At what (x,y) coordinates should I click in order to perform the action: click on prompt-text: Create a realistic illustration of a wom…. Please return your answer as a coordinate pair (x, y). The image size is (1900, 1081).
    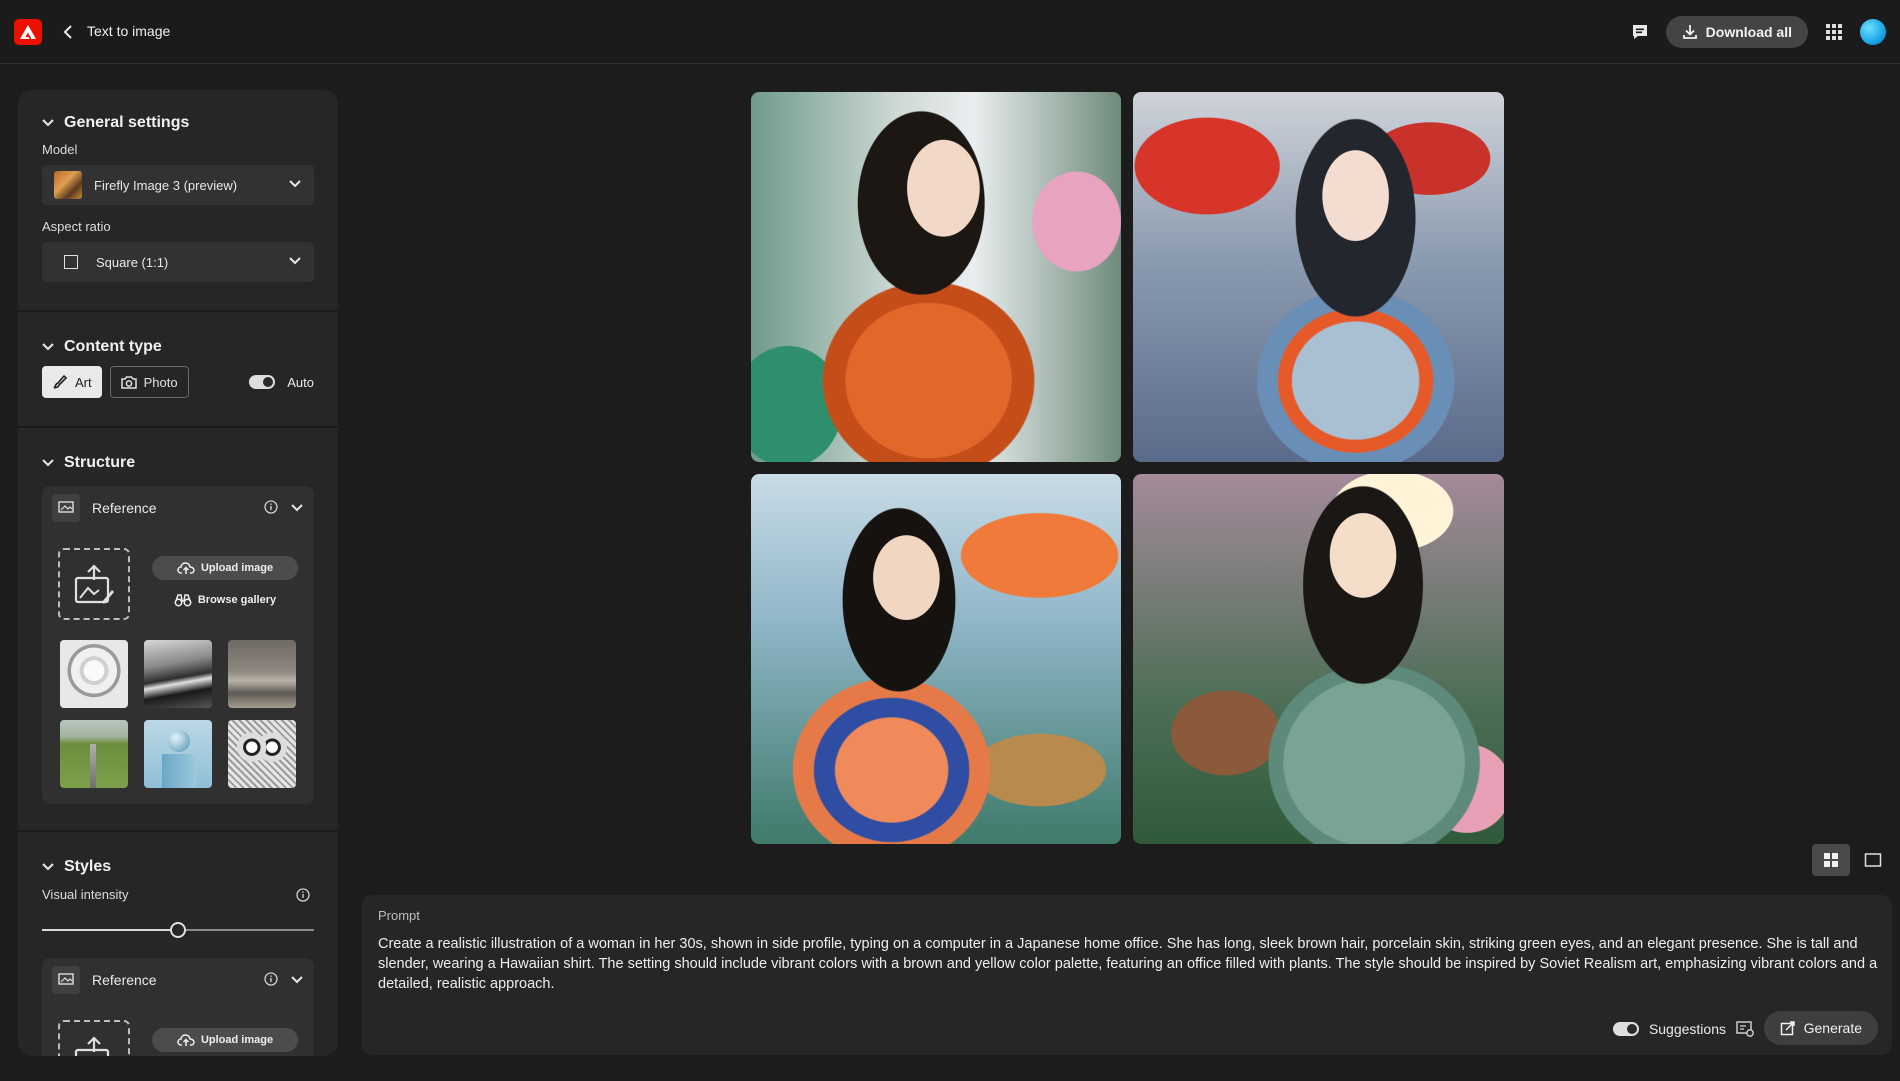
    Looking at the image, I should click on (1128, 964).